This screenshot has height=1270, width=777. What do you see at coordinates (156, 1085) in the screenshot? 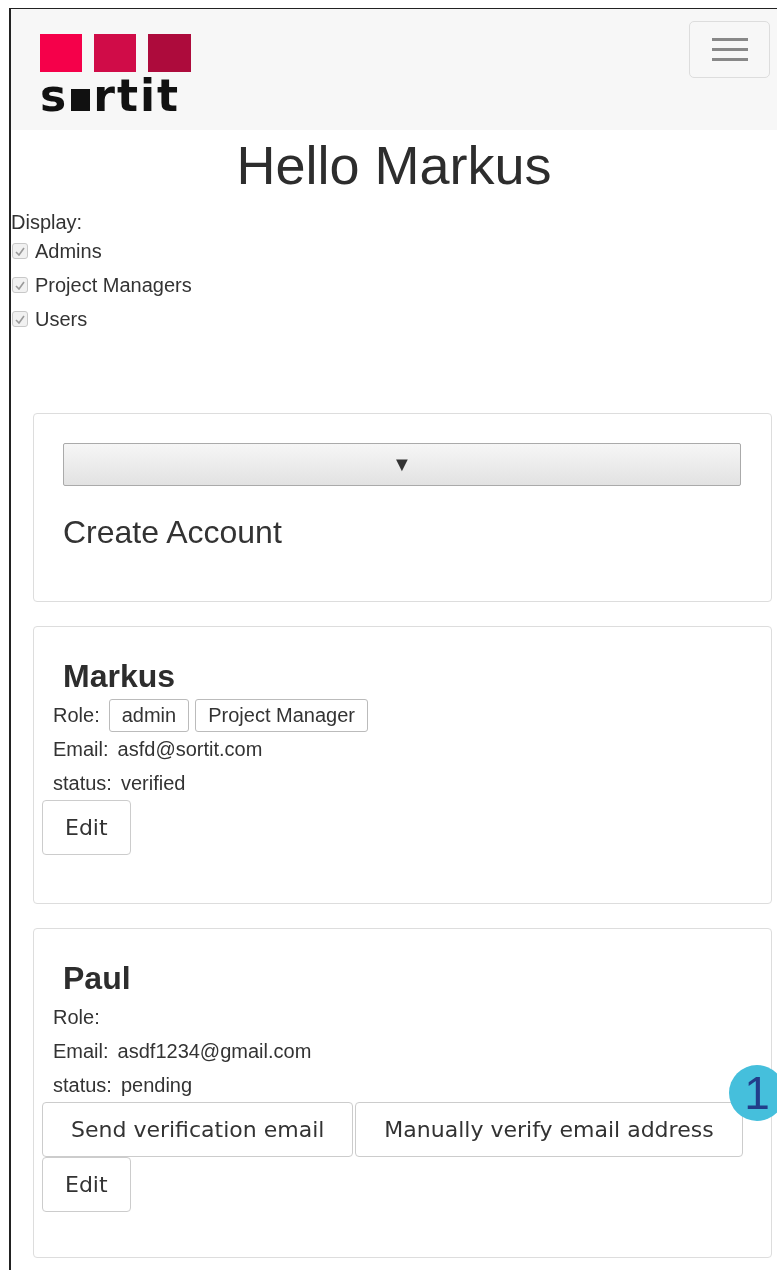
I see `status-value: pending` at bounding box center [156, 1085].